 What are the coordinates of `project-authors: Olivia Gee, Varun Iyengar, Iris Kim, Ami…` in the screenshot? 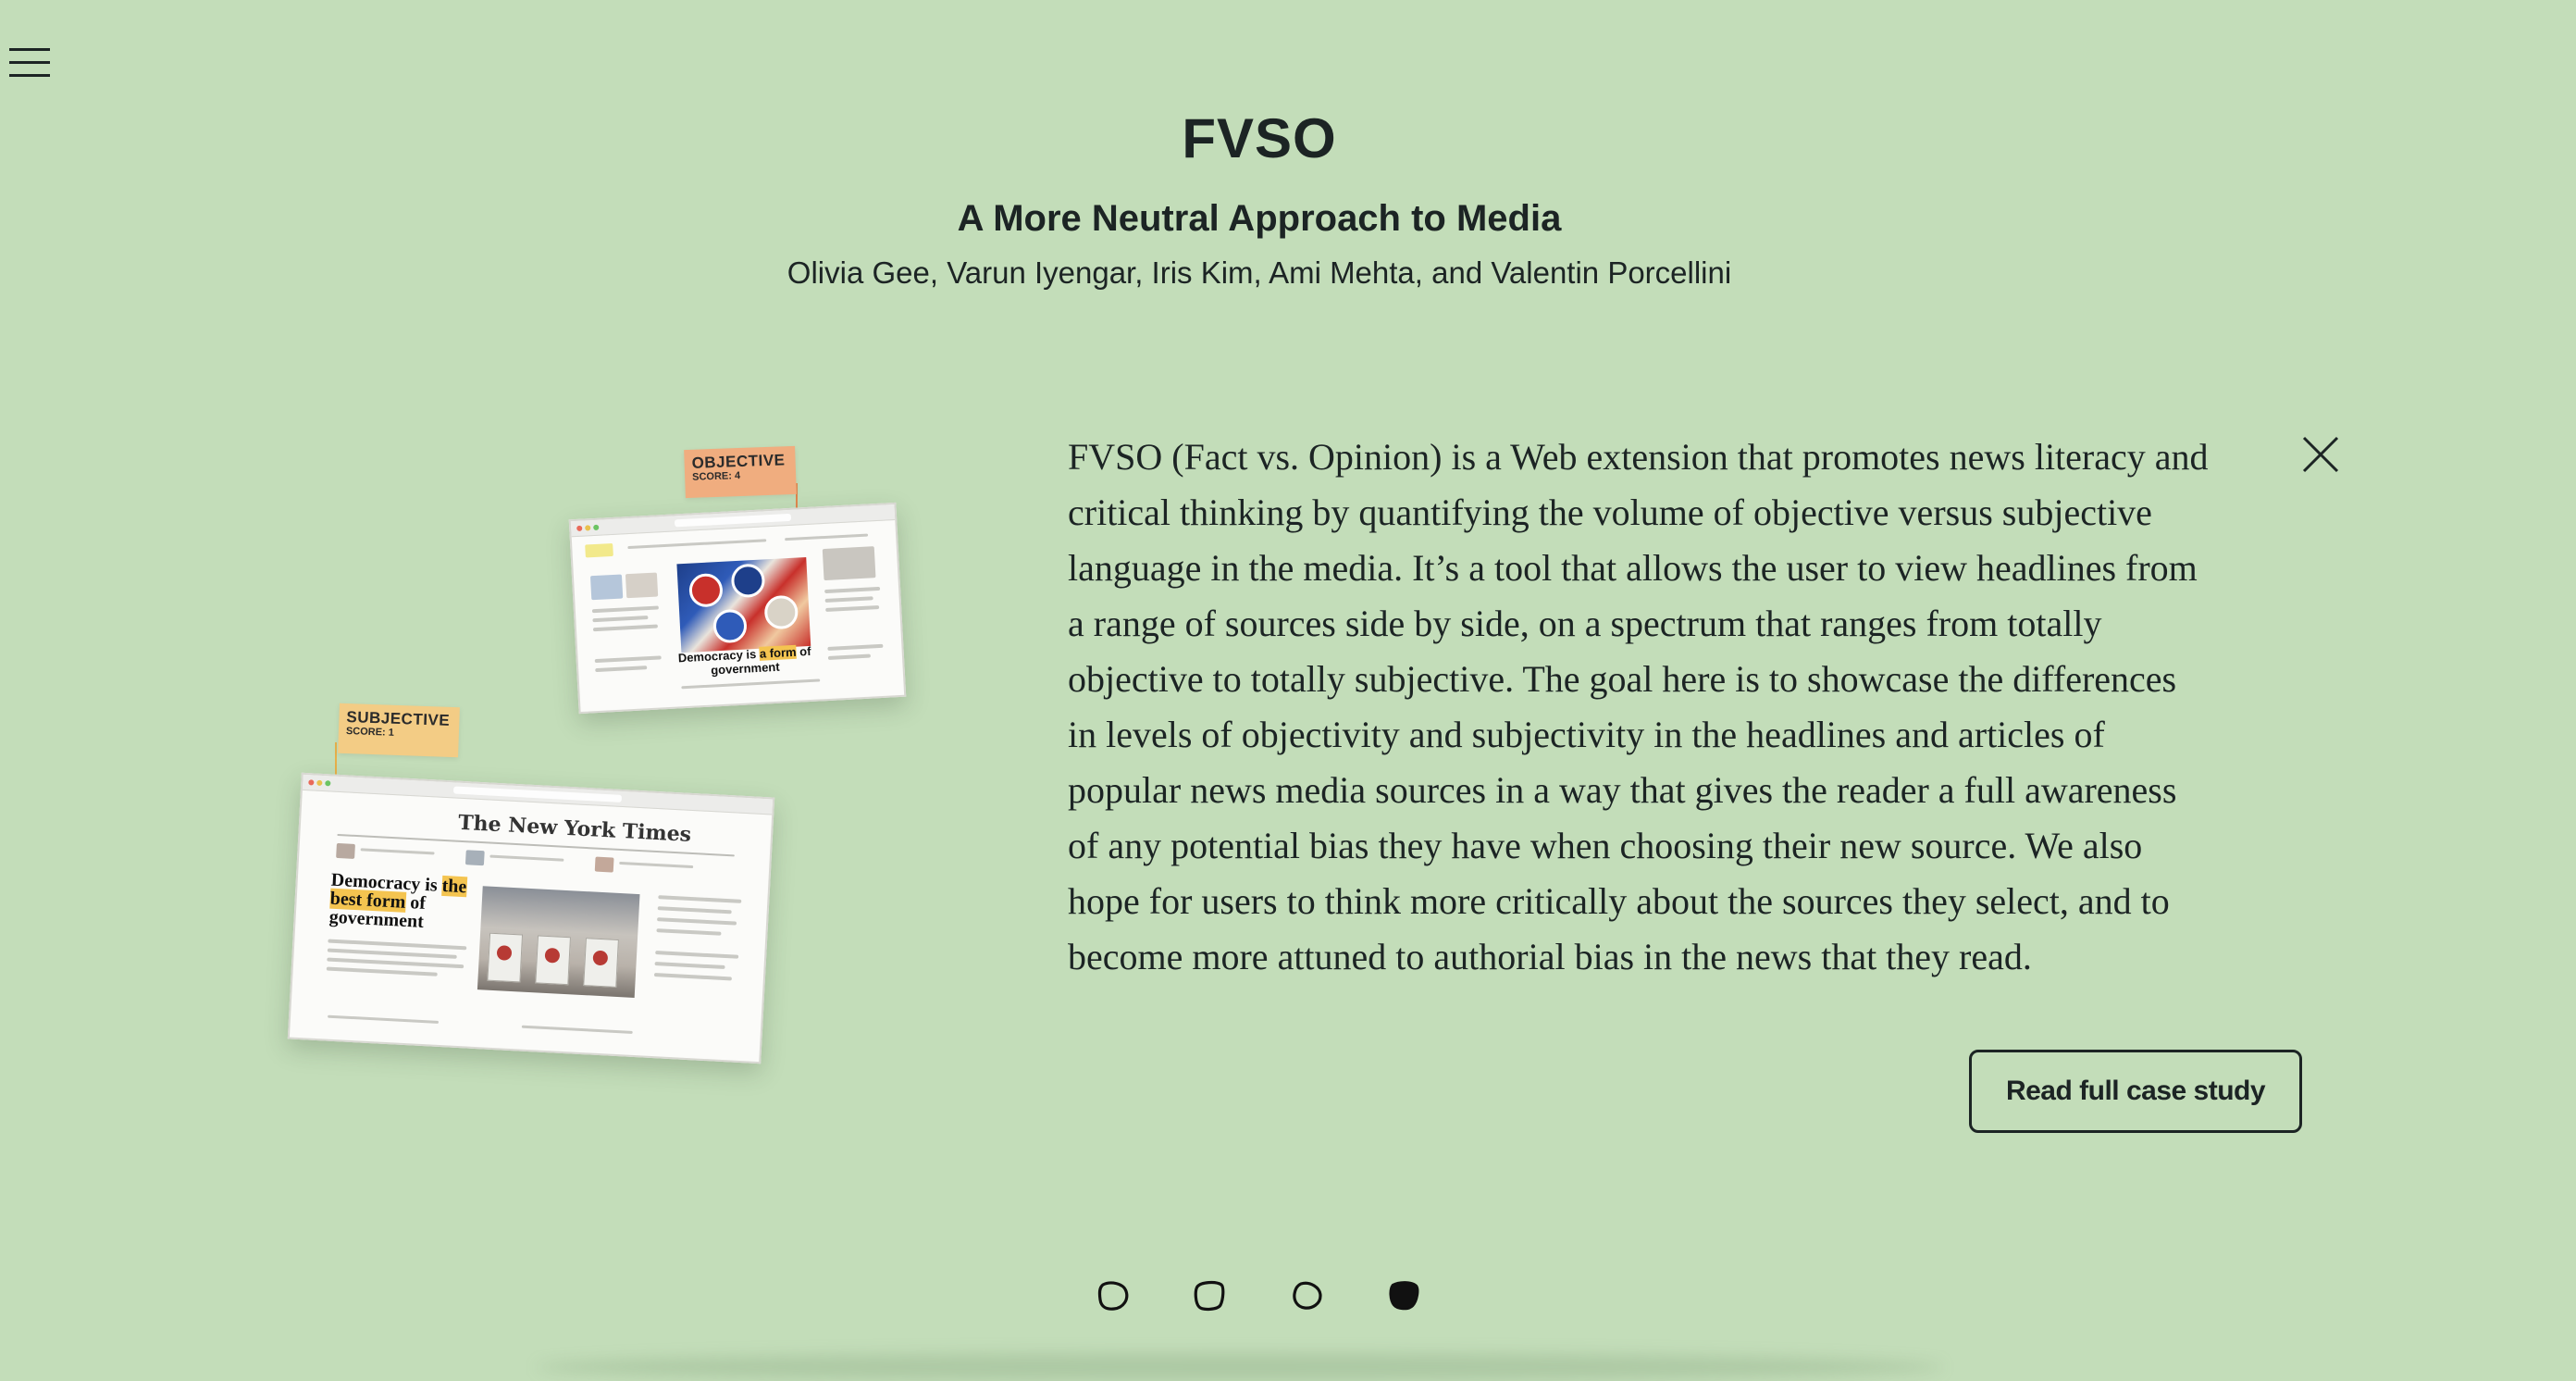 It's located at (1259, 272).